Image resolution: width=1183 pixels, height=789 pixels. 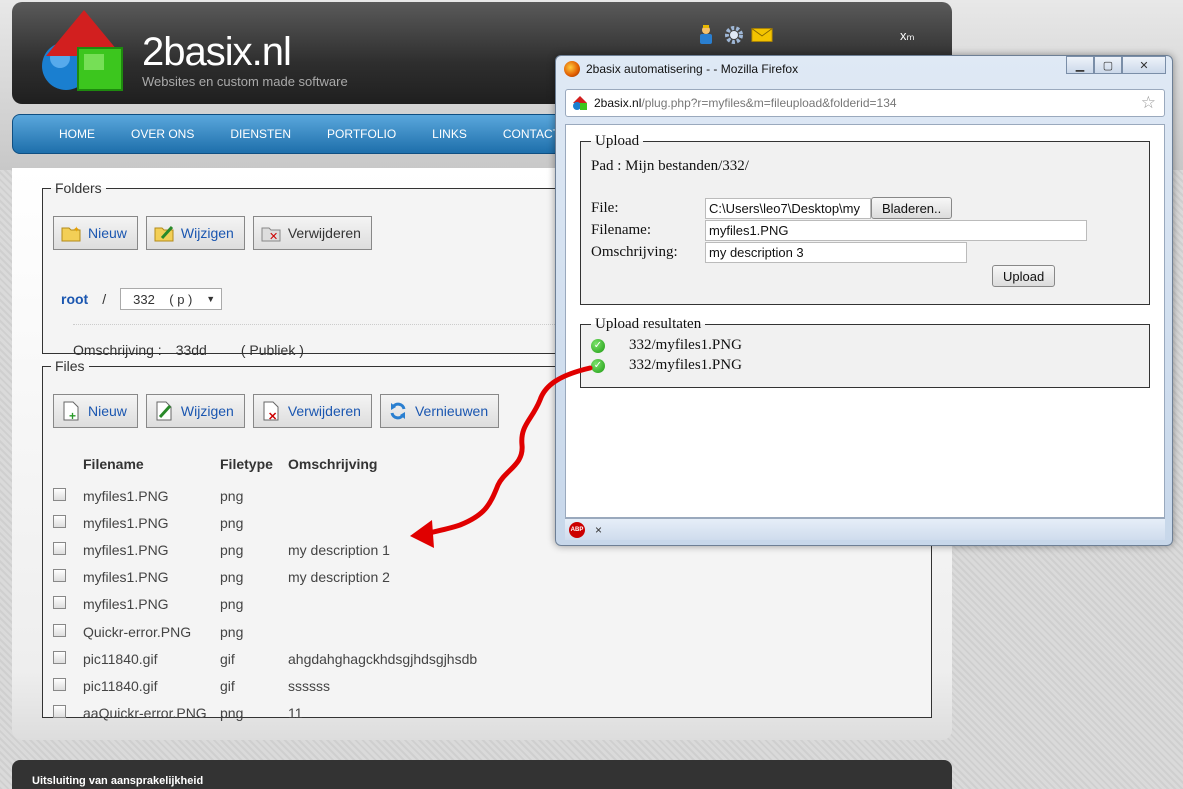 I want to click on description-input: my description 3, so click(x=836, y=252).